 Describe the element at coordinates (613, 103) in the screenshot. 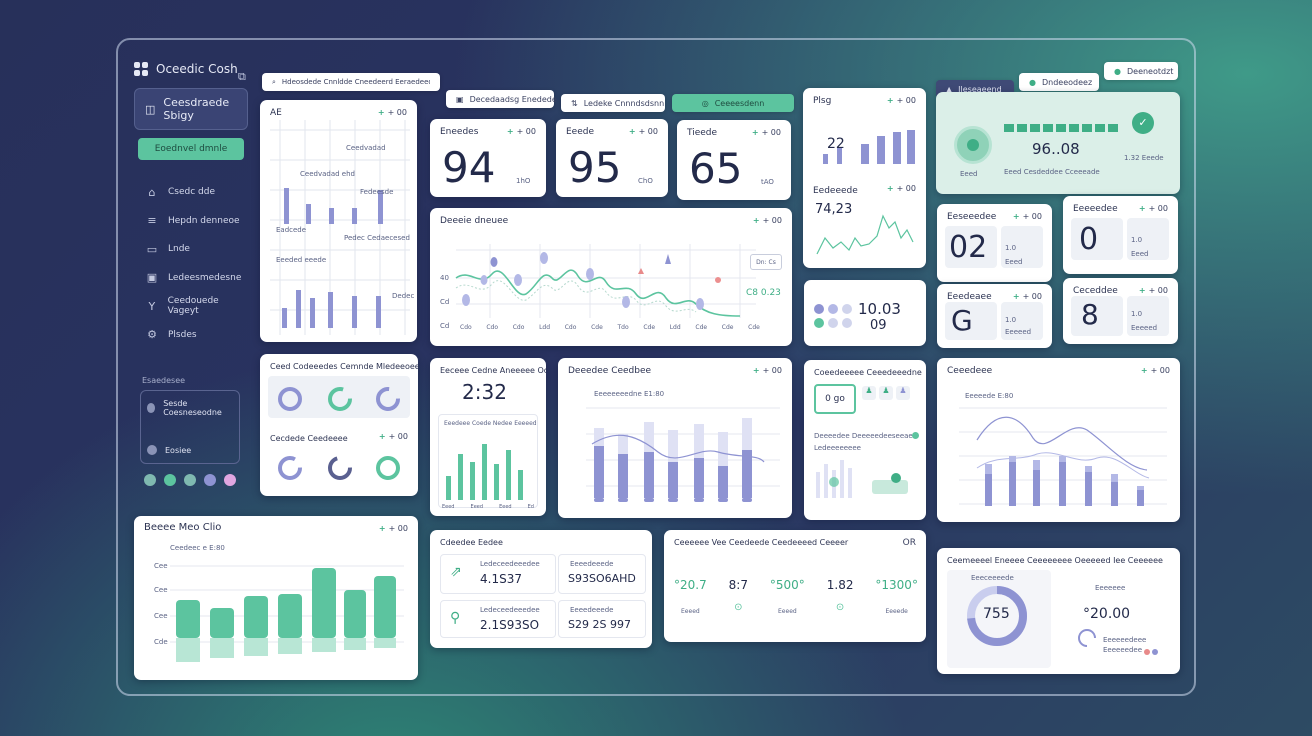

I see `toolbar-button-2: ⇅ Ledeke Cnnndsdsnn` at that location.